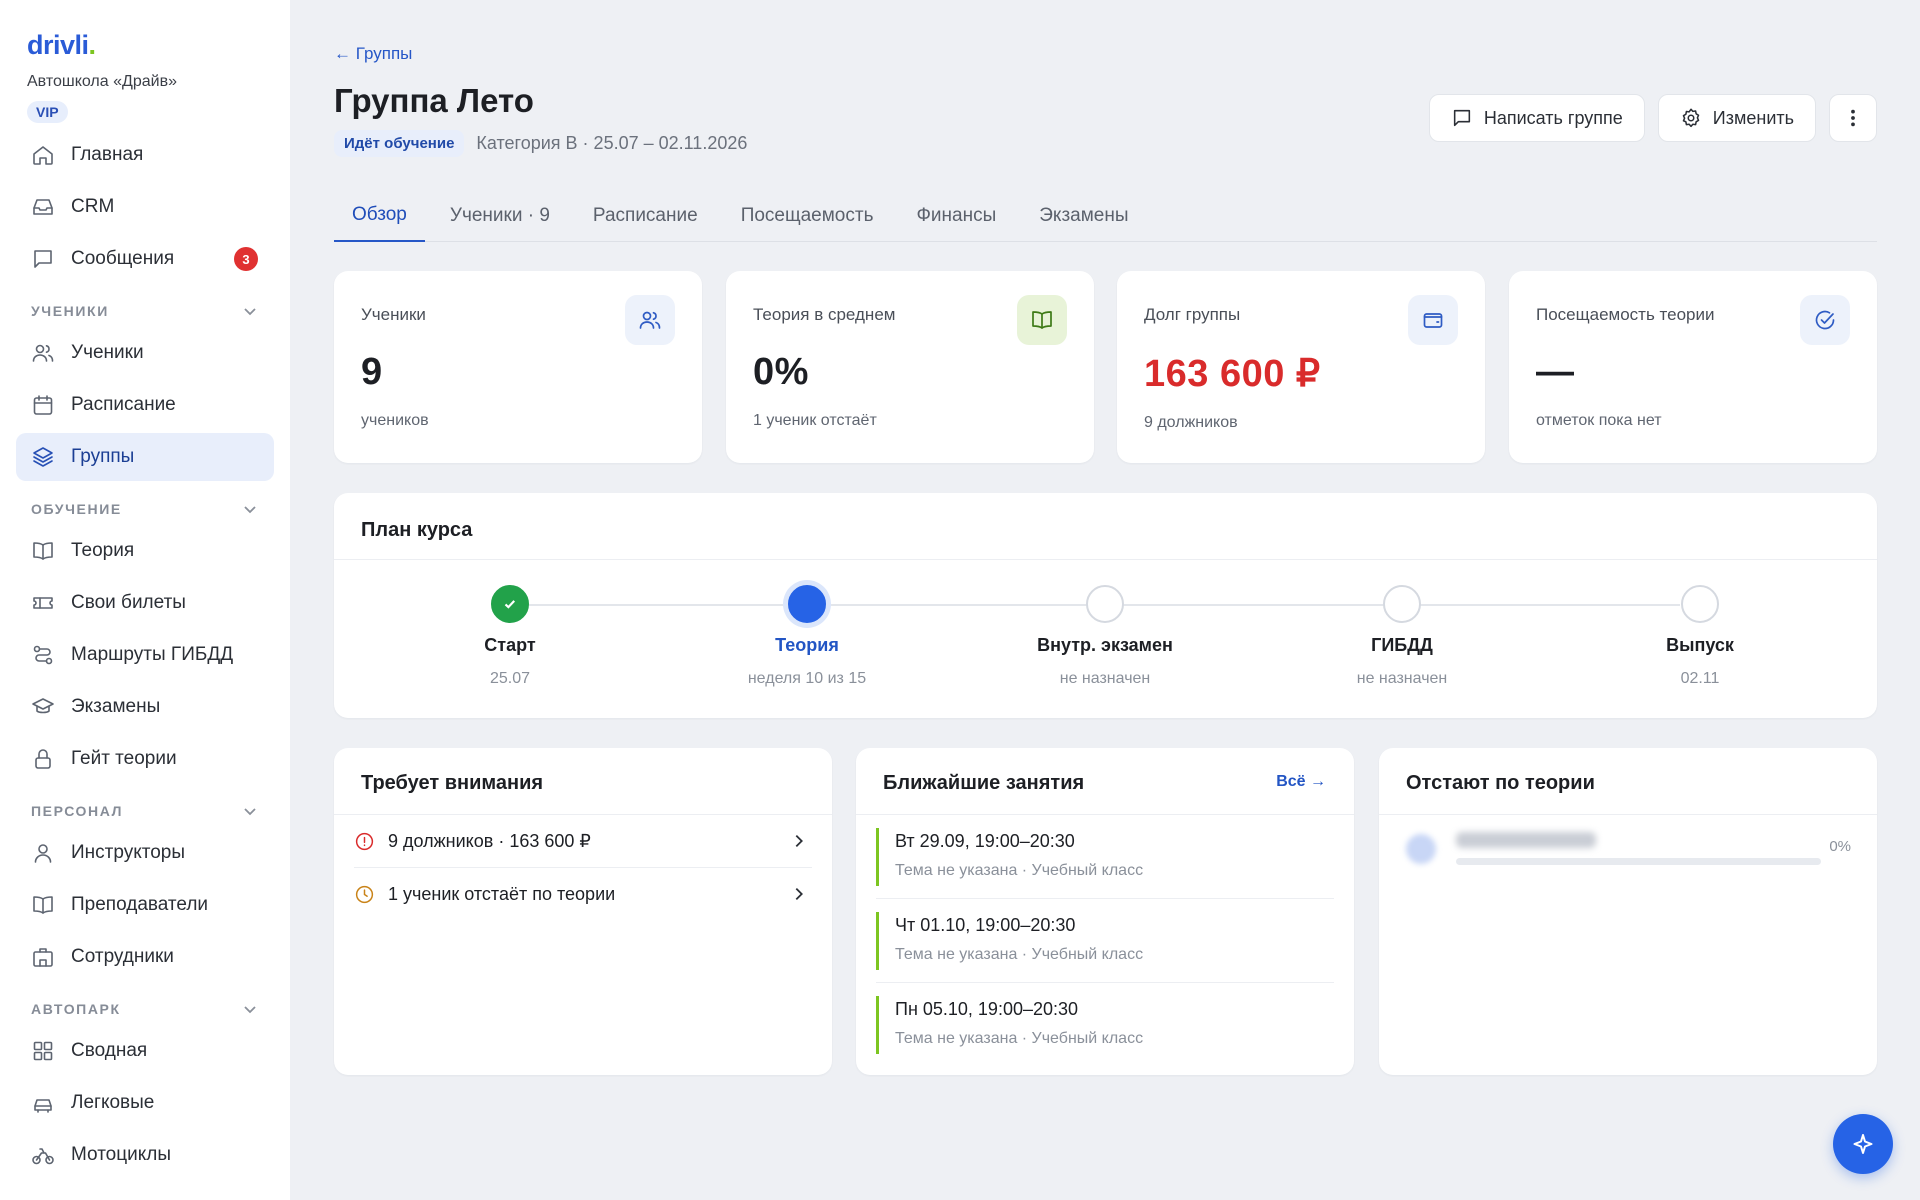  Describe the element at coordinates (103, 550) in the screenshot. I see `sidebar-item-label: Теория` at that location.